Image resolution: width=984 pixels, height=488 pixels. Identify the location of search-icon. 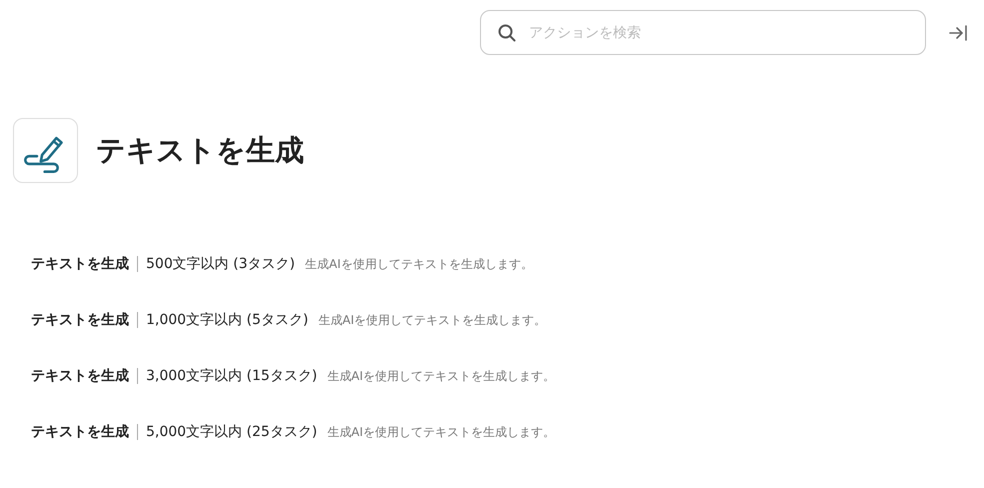
(507, 32).